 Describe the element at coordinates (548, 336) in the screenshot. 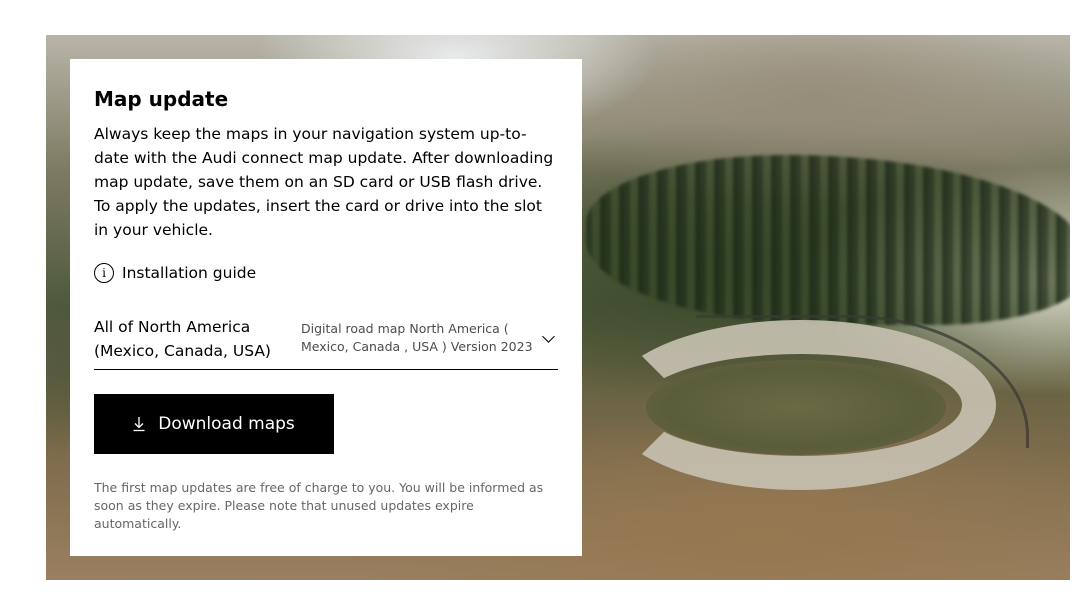

I see `chevron-down-icon` at that location.